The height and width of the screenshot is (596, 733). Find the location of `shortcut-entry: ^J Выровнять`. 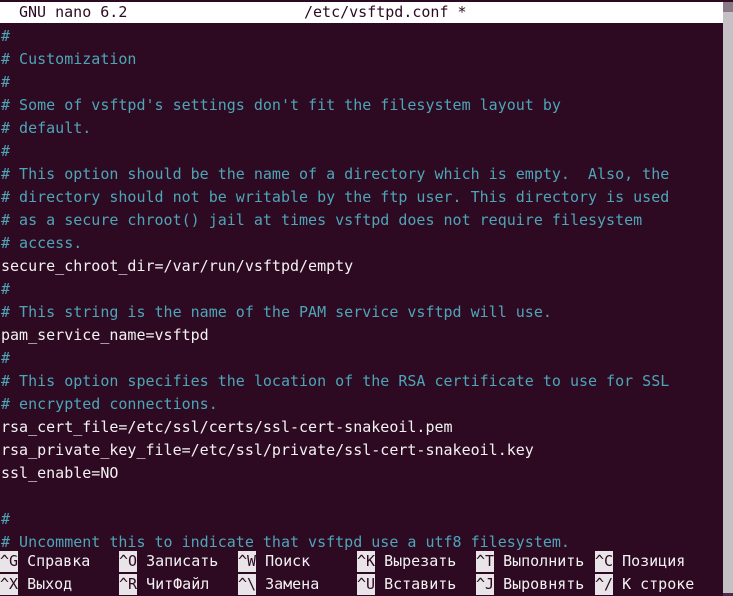

shortcut-entry: ^J Выровнять is located at coordinates (530, 584).